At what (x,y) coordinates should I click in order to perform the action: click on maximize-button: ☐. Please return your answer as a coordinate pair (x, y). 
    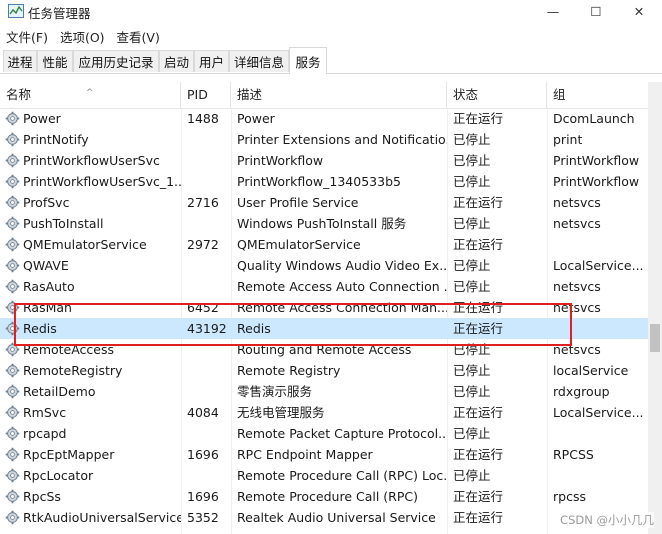
    Looking at the image, I should click on (596, 11).